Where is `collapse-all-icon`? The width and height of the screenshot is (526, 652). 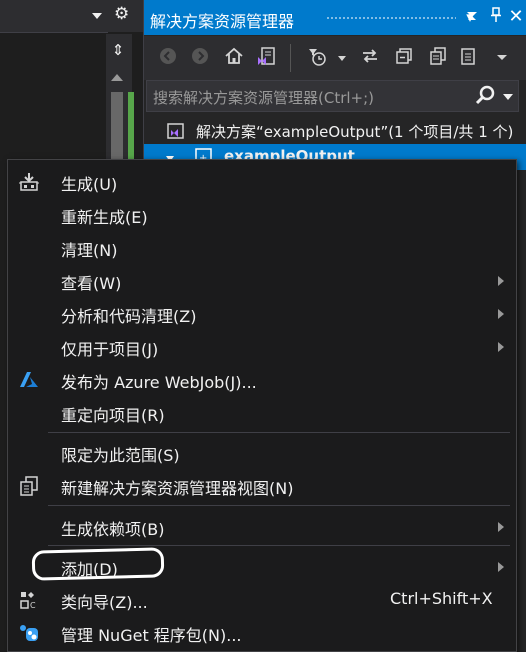
collapse-all-icon is located at coordinates (404, 58).